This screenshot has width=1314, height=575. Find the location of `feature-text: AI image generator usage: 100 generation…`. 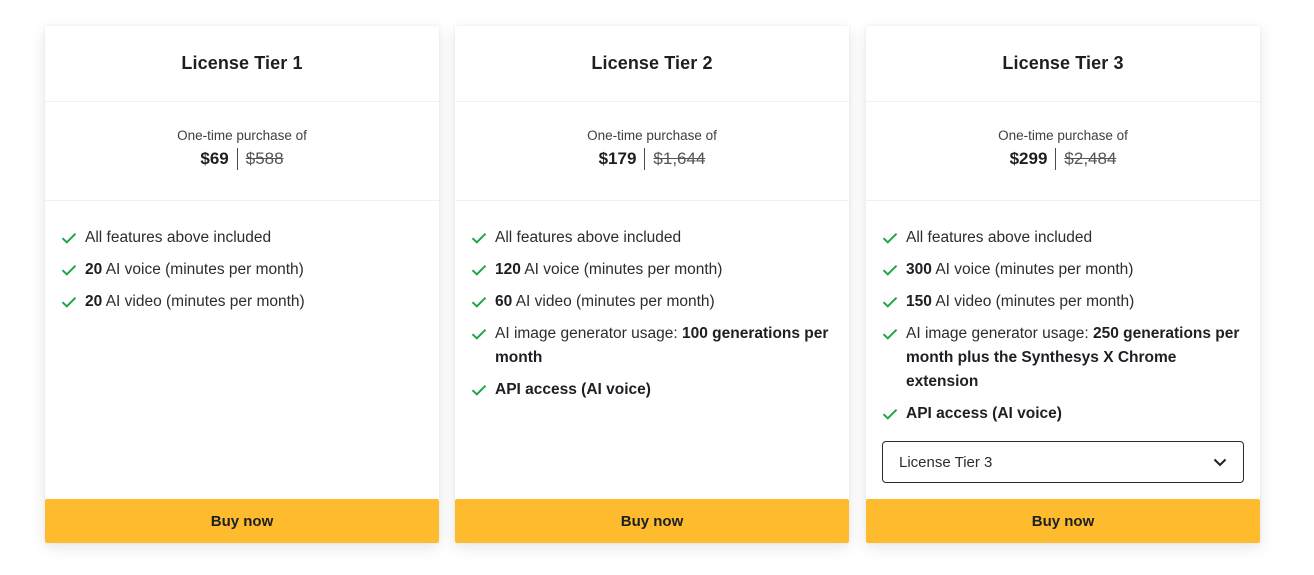

feature-text: AI image generator usage: 100 generation… is located at coordinates (662, 345).